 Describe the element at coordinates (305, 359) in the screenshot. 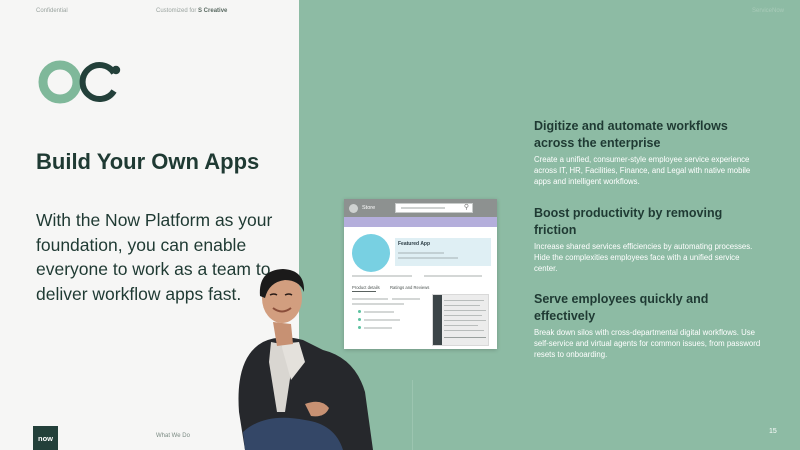

I see `person-photo` at that location.